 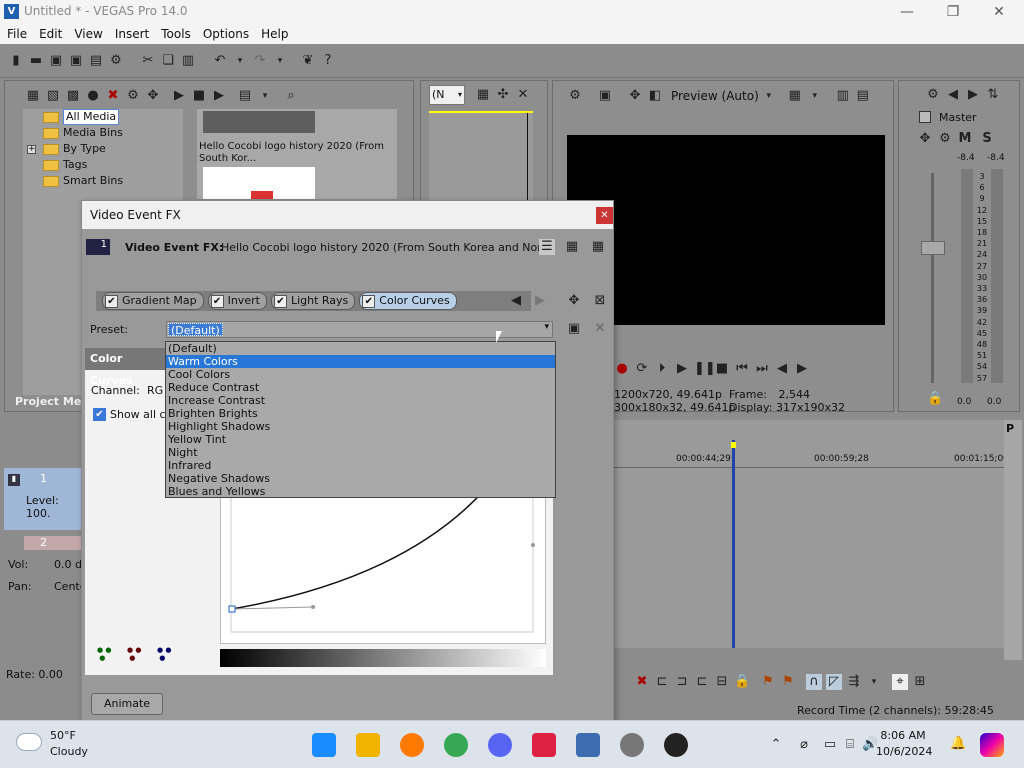 I want to click on trimmer-close-icon: ✕, so click(x=523, y=95).